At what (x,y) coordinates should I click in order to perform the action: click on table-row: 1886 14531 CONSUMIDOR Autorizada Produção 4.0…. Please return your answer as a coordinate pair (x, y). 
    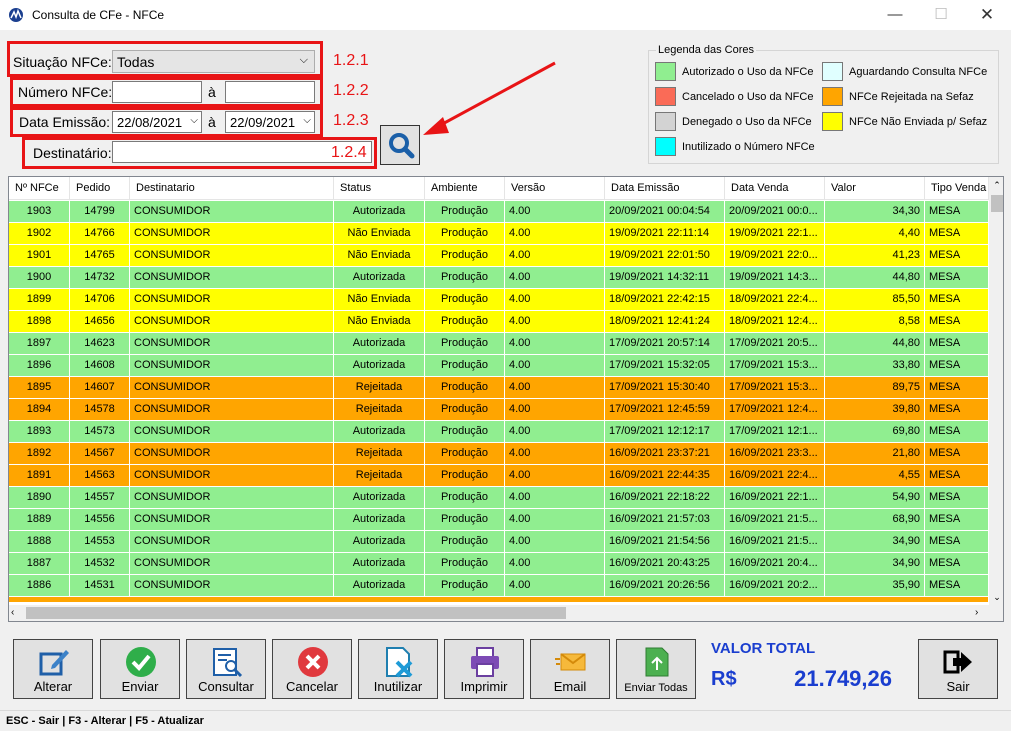
    Looking at the image, I should click on (499, 586).